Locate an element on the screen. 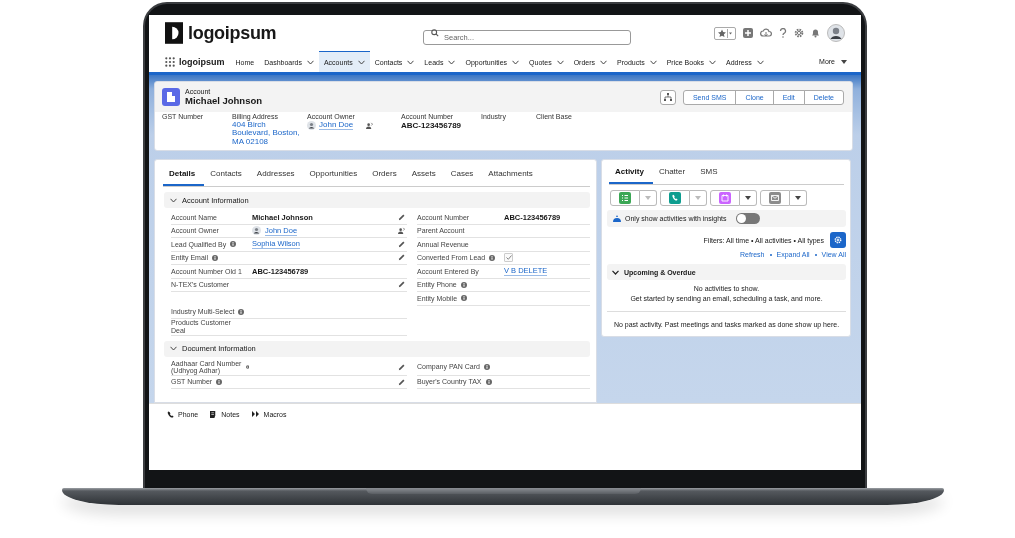 The height and width of the screenshot is (538, 1015). hierarchy-button is located at coordinates (667, 97).